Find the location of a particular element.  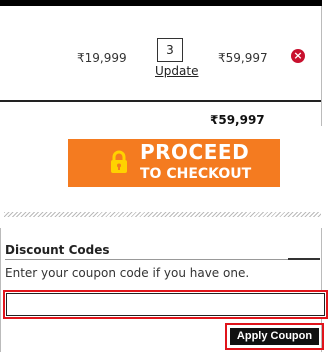

checkout-label-secondary: TO CHECKOUT is located at coordinates (196, 174).